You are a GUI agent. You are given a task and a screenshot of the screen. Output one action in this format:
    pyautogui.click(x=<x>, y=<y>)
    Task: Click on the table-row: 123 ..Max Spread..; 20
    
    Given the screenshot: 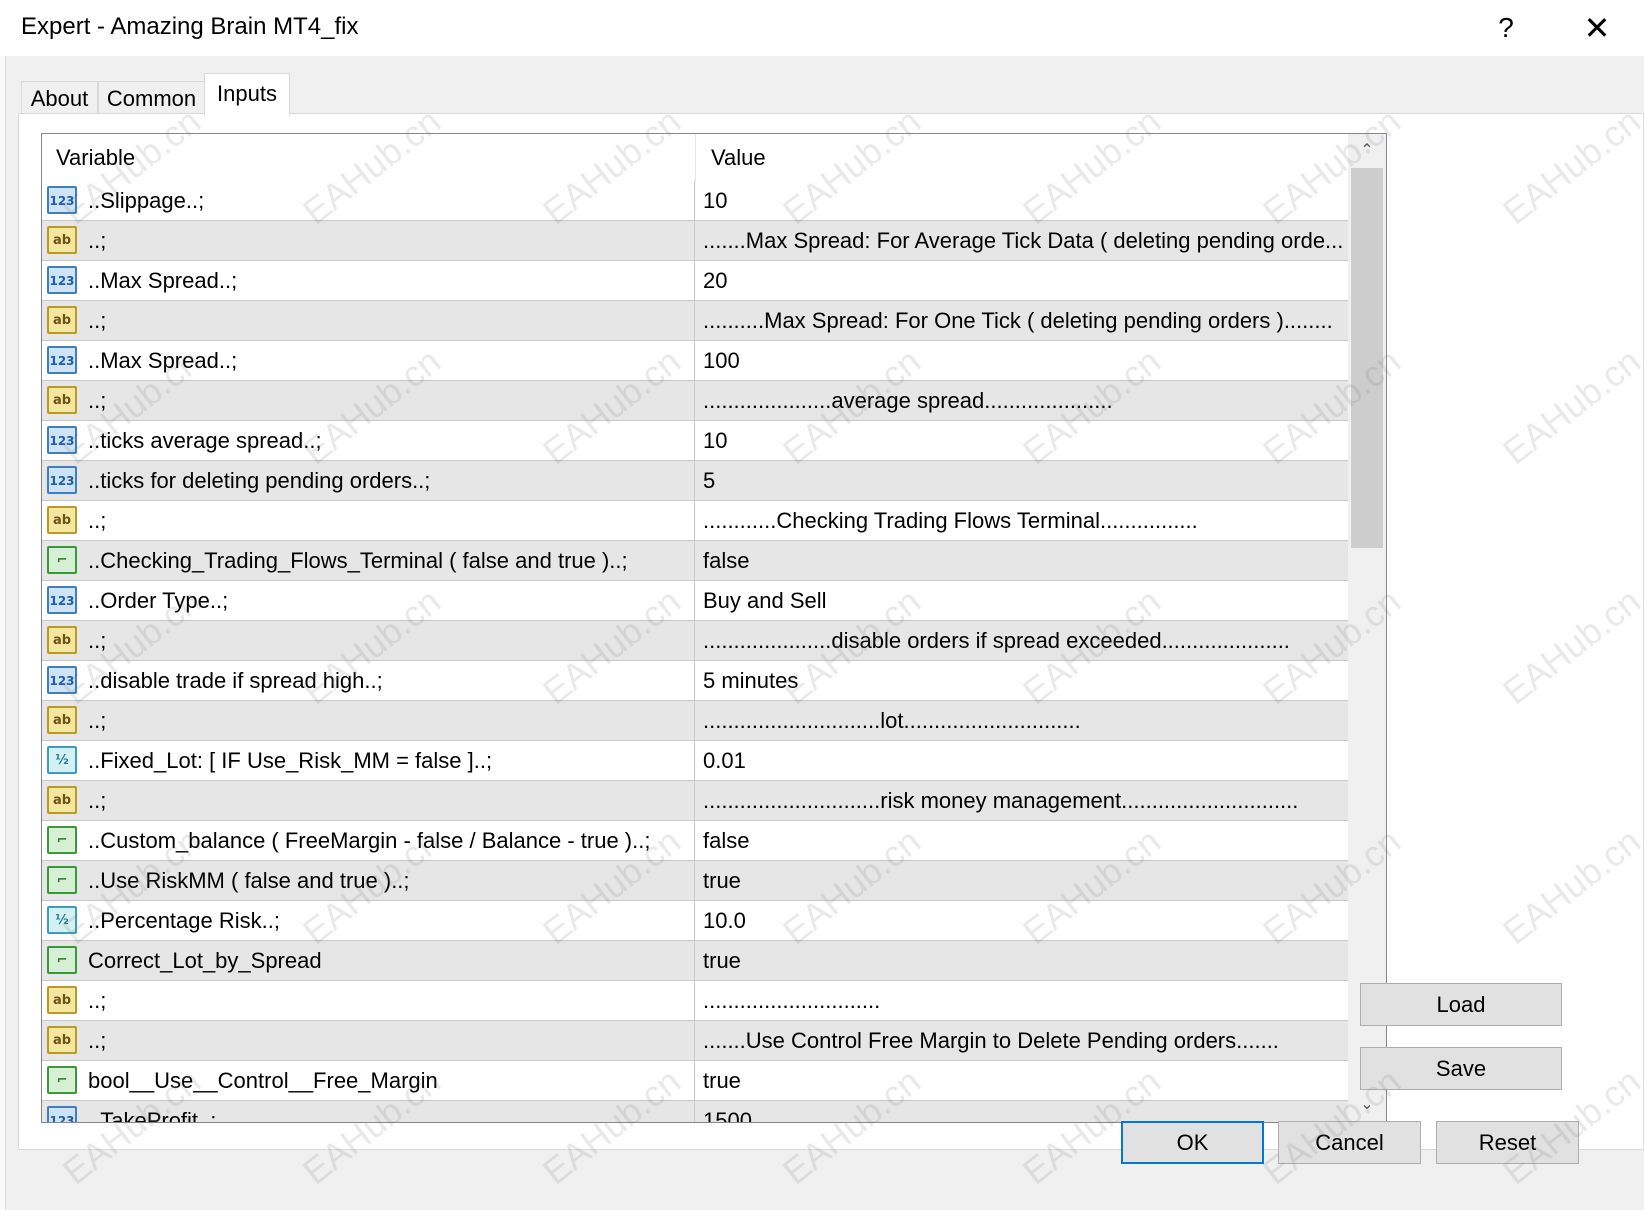 What is the action you would take?
    pyautogui.click(x=695, y=281)
    